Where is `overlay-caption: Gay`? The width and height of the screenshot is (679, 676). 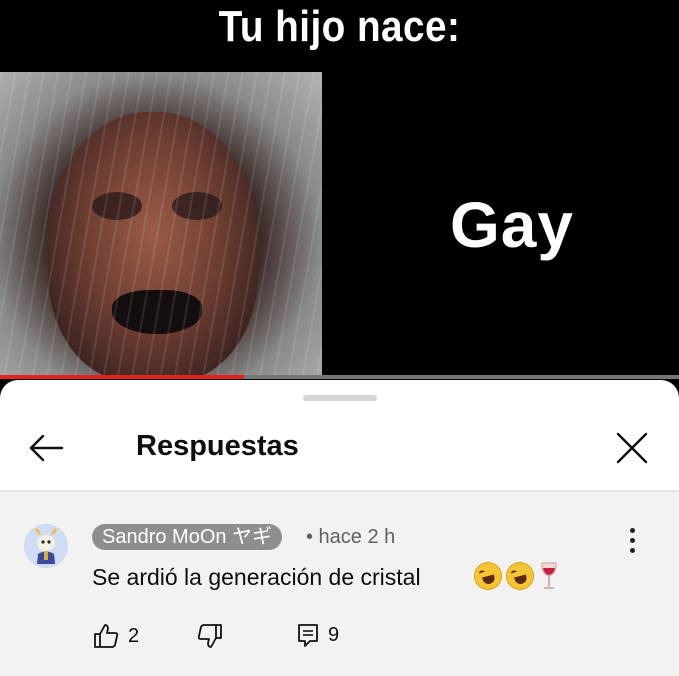 overlay-caption: Gay is located at coordinates (512, 225).